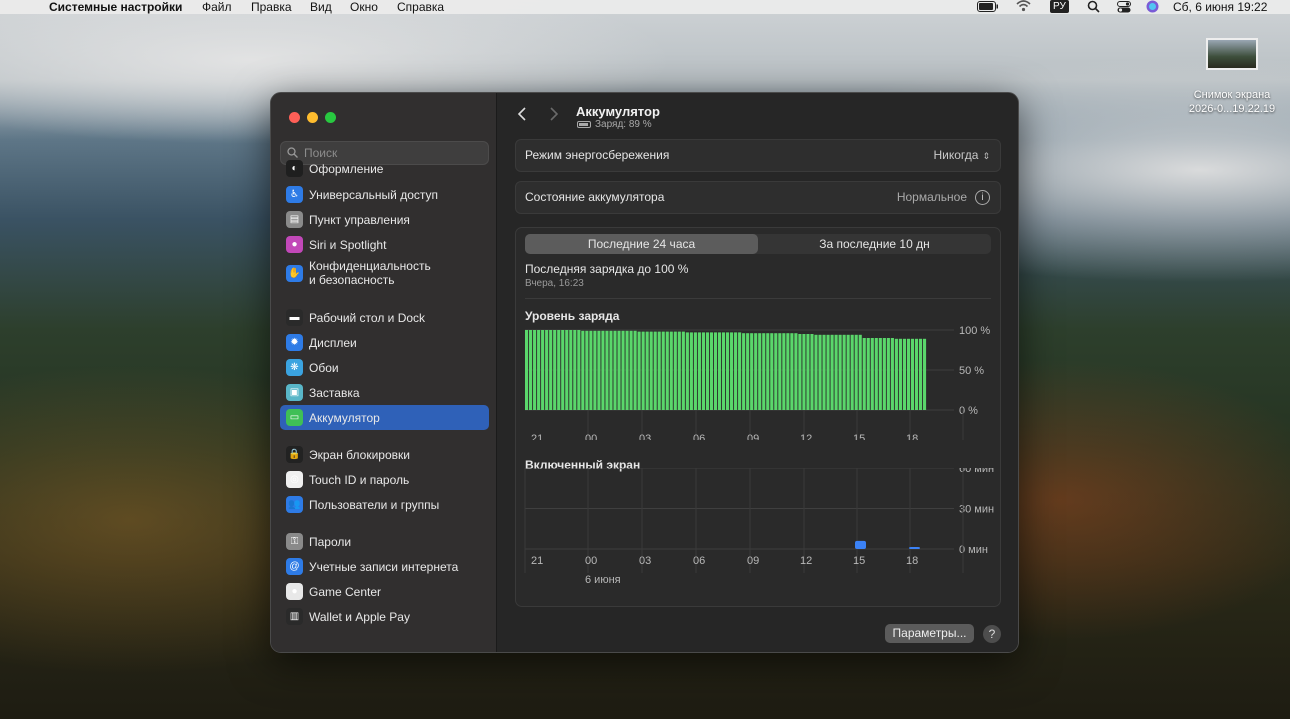 The height and width of the screenshot is (719, 1290). I want to click on sidebar-item-3: ● Siri и Spotlight, so click(384, 244).